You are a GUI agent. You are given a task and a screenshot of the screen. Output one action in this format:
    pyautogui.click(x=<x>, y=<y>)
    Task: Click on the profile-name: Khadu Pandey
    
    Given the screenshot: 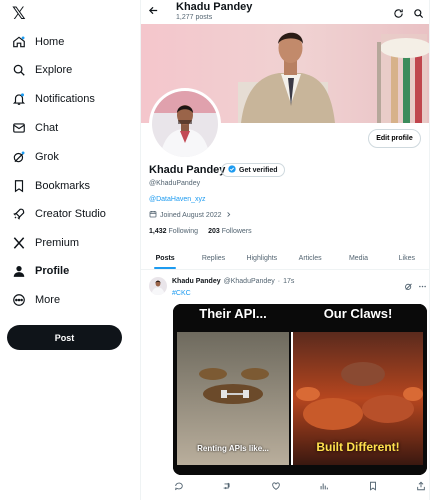 What is the action you would take?
    pyautogui.click(x=187, y=170)
    